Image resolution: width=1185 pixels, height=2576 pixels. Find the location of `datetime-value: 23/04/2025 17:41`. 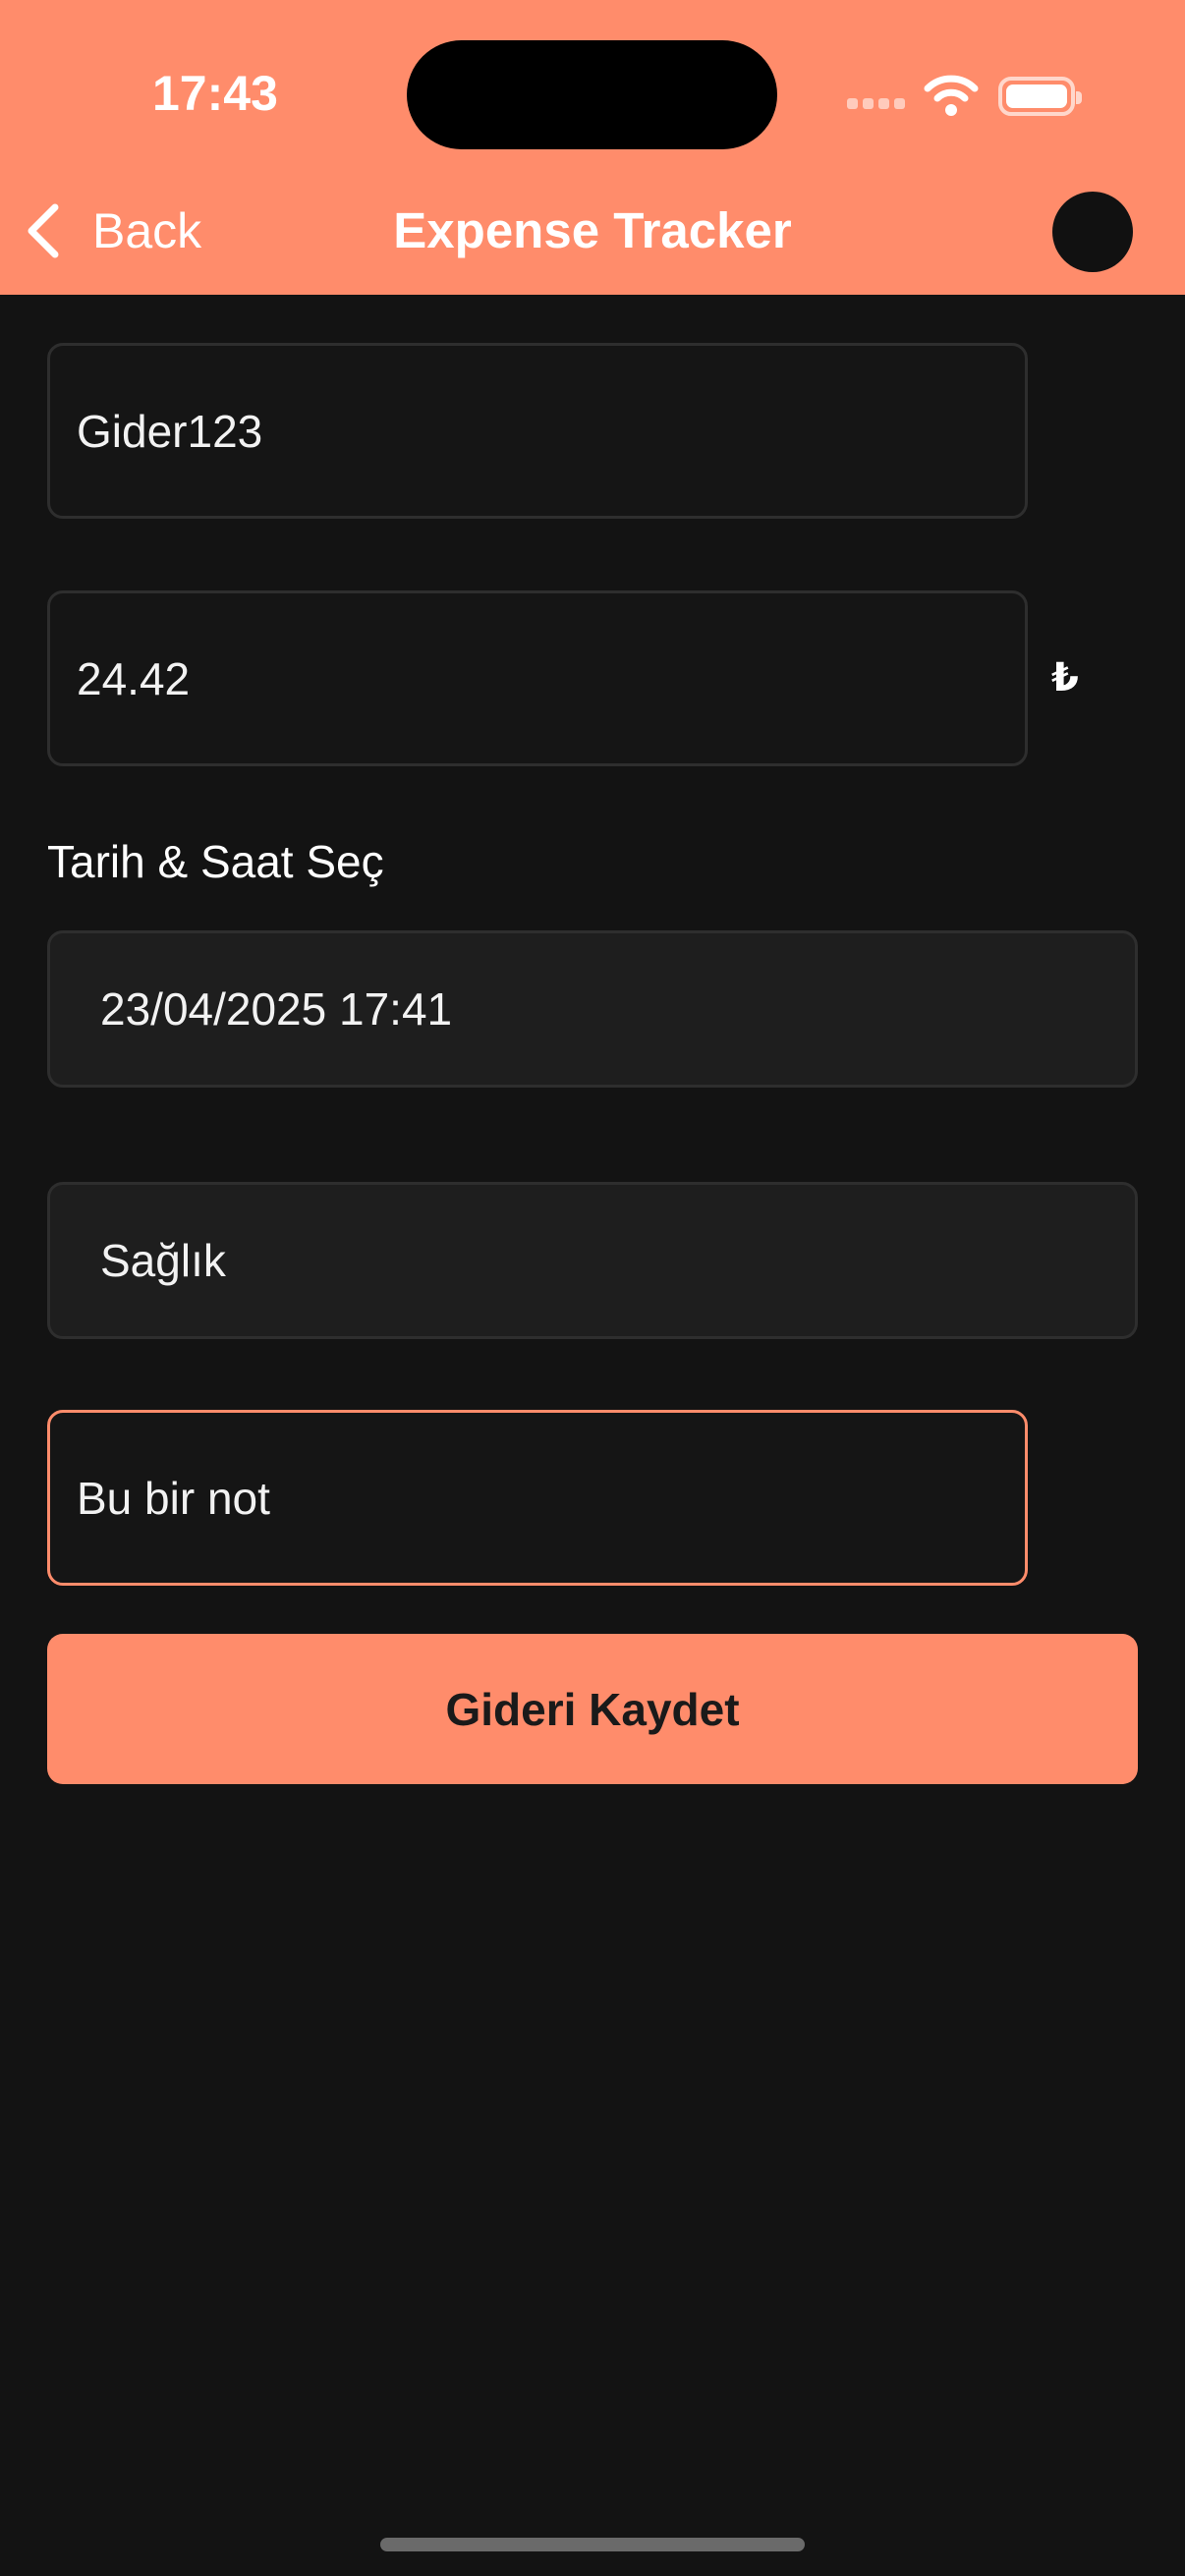

datetime-value: 23/04/2025 17:41 is located at coordinates (277, 1009).